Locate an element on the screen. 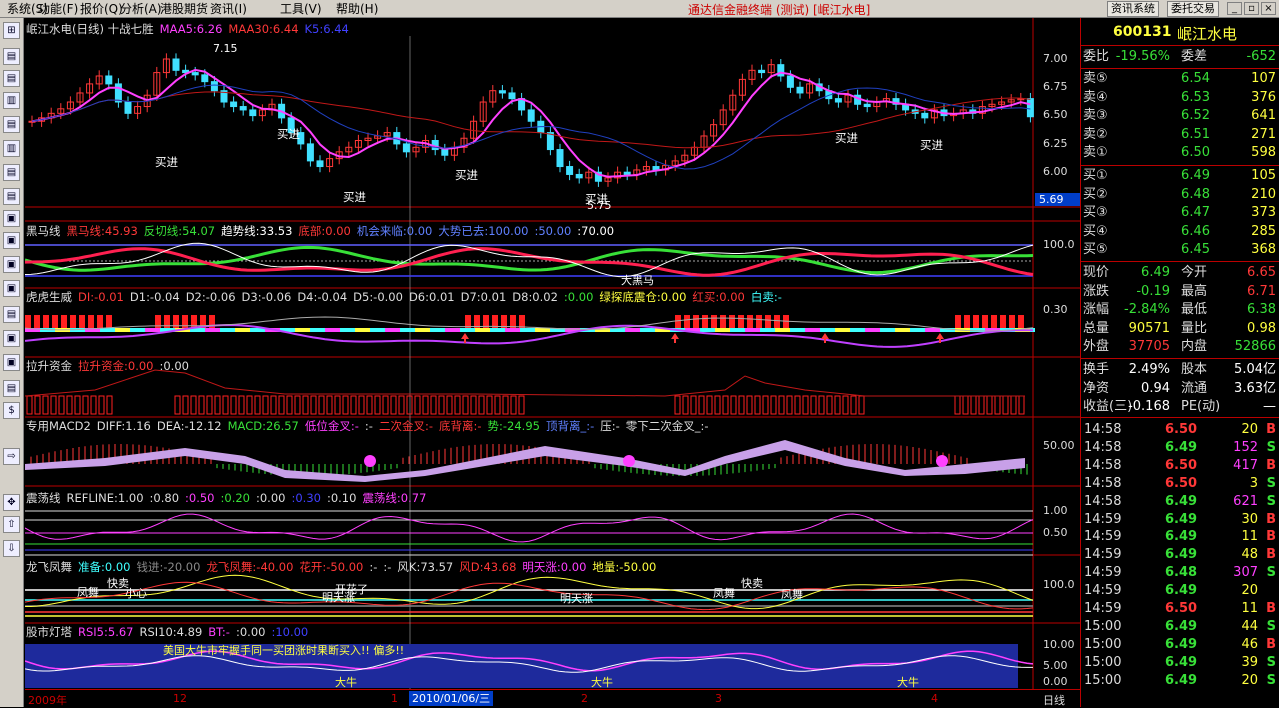 The image size is (1279, 708). y-axis-label: 7.00 is located at coordinates (1055, 58).